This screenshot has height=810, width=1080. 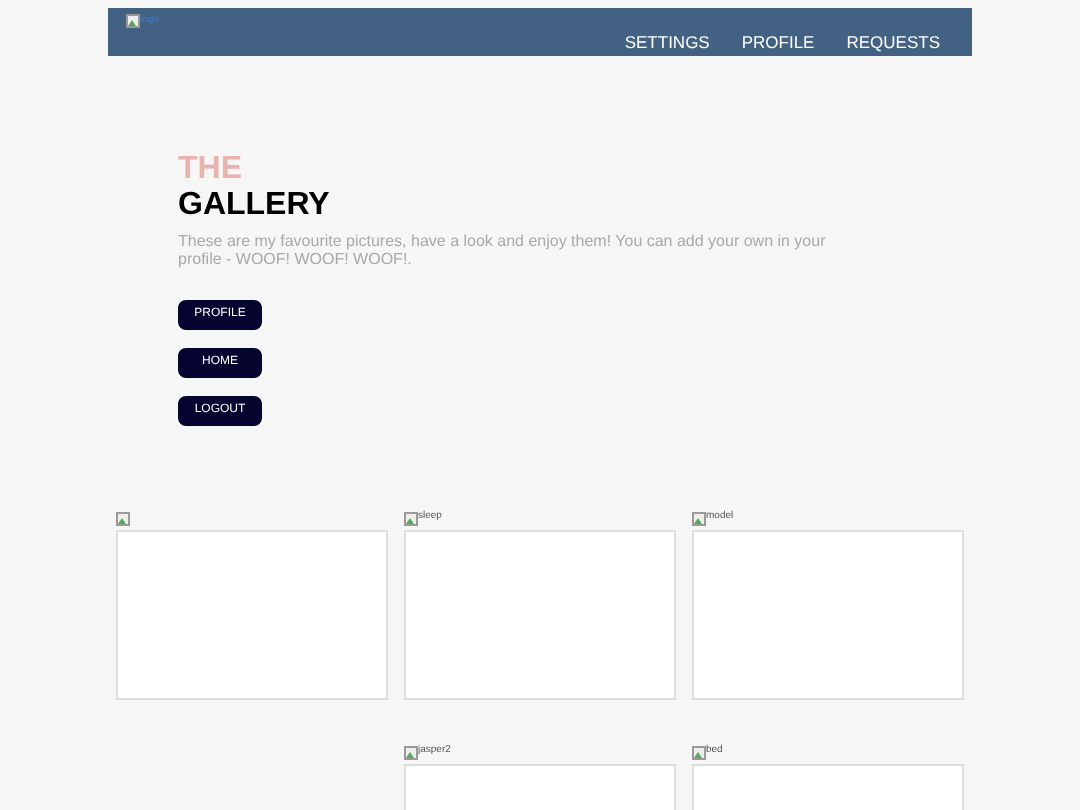 What do you see at coordinates (667, 43) in the screenshot?
I see `nav-link: SETTINGS` at bounding box center [667, 43].